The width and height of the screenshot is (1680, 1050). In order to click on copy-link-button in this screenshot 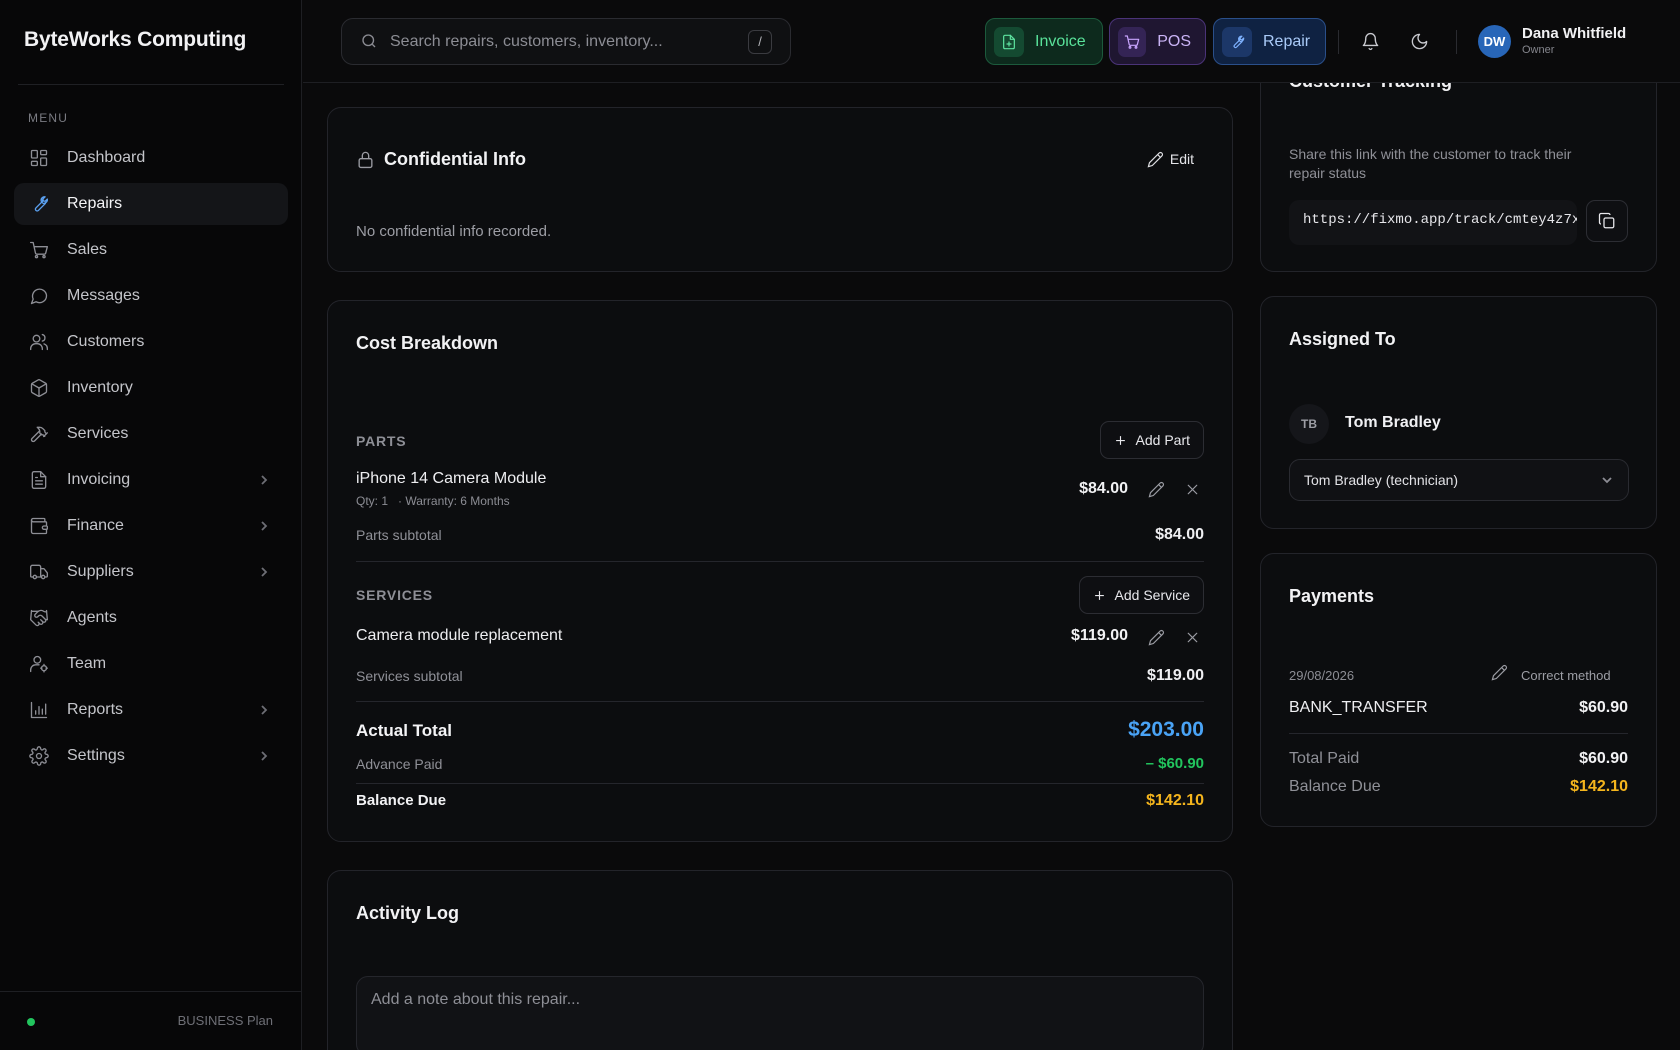, I will do `click(1607, 221)`.